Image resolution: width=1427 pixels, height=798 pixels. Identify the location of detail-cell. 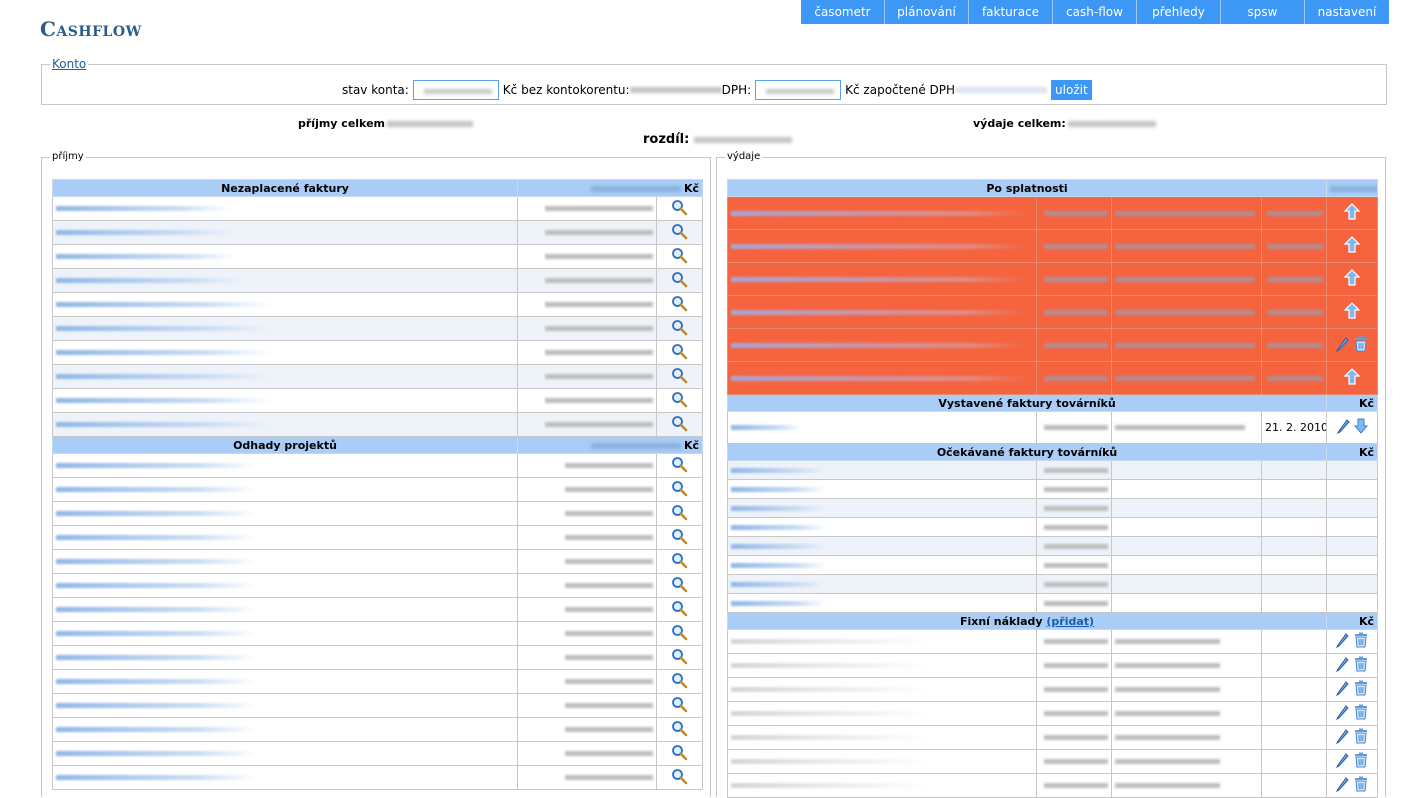
(680, 353).